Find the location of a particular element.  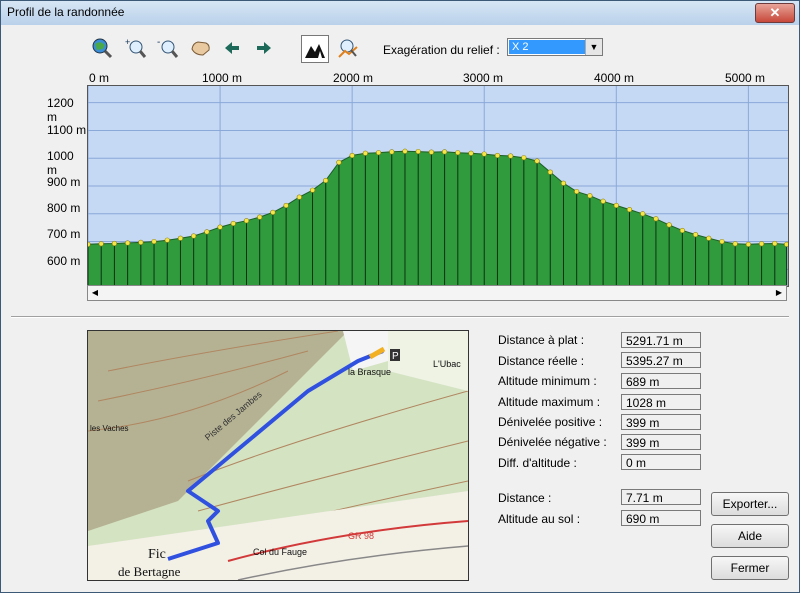

distance-reelle-label: Distance réelle : is located at coordinates (541, 361).